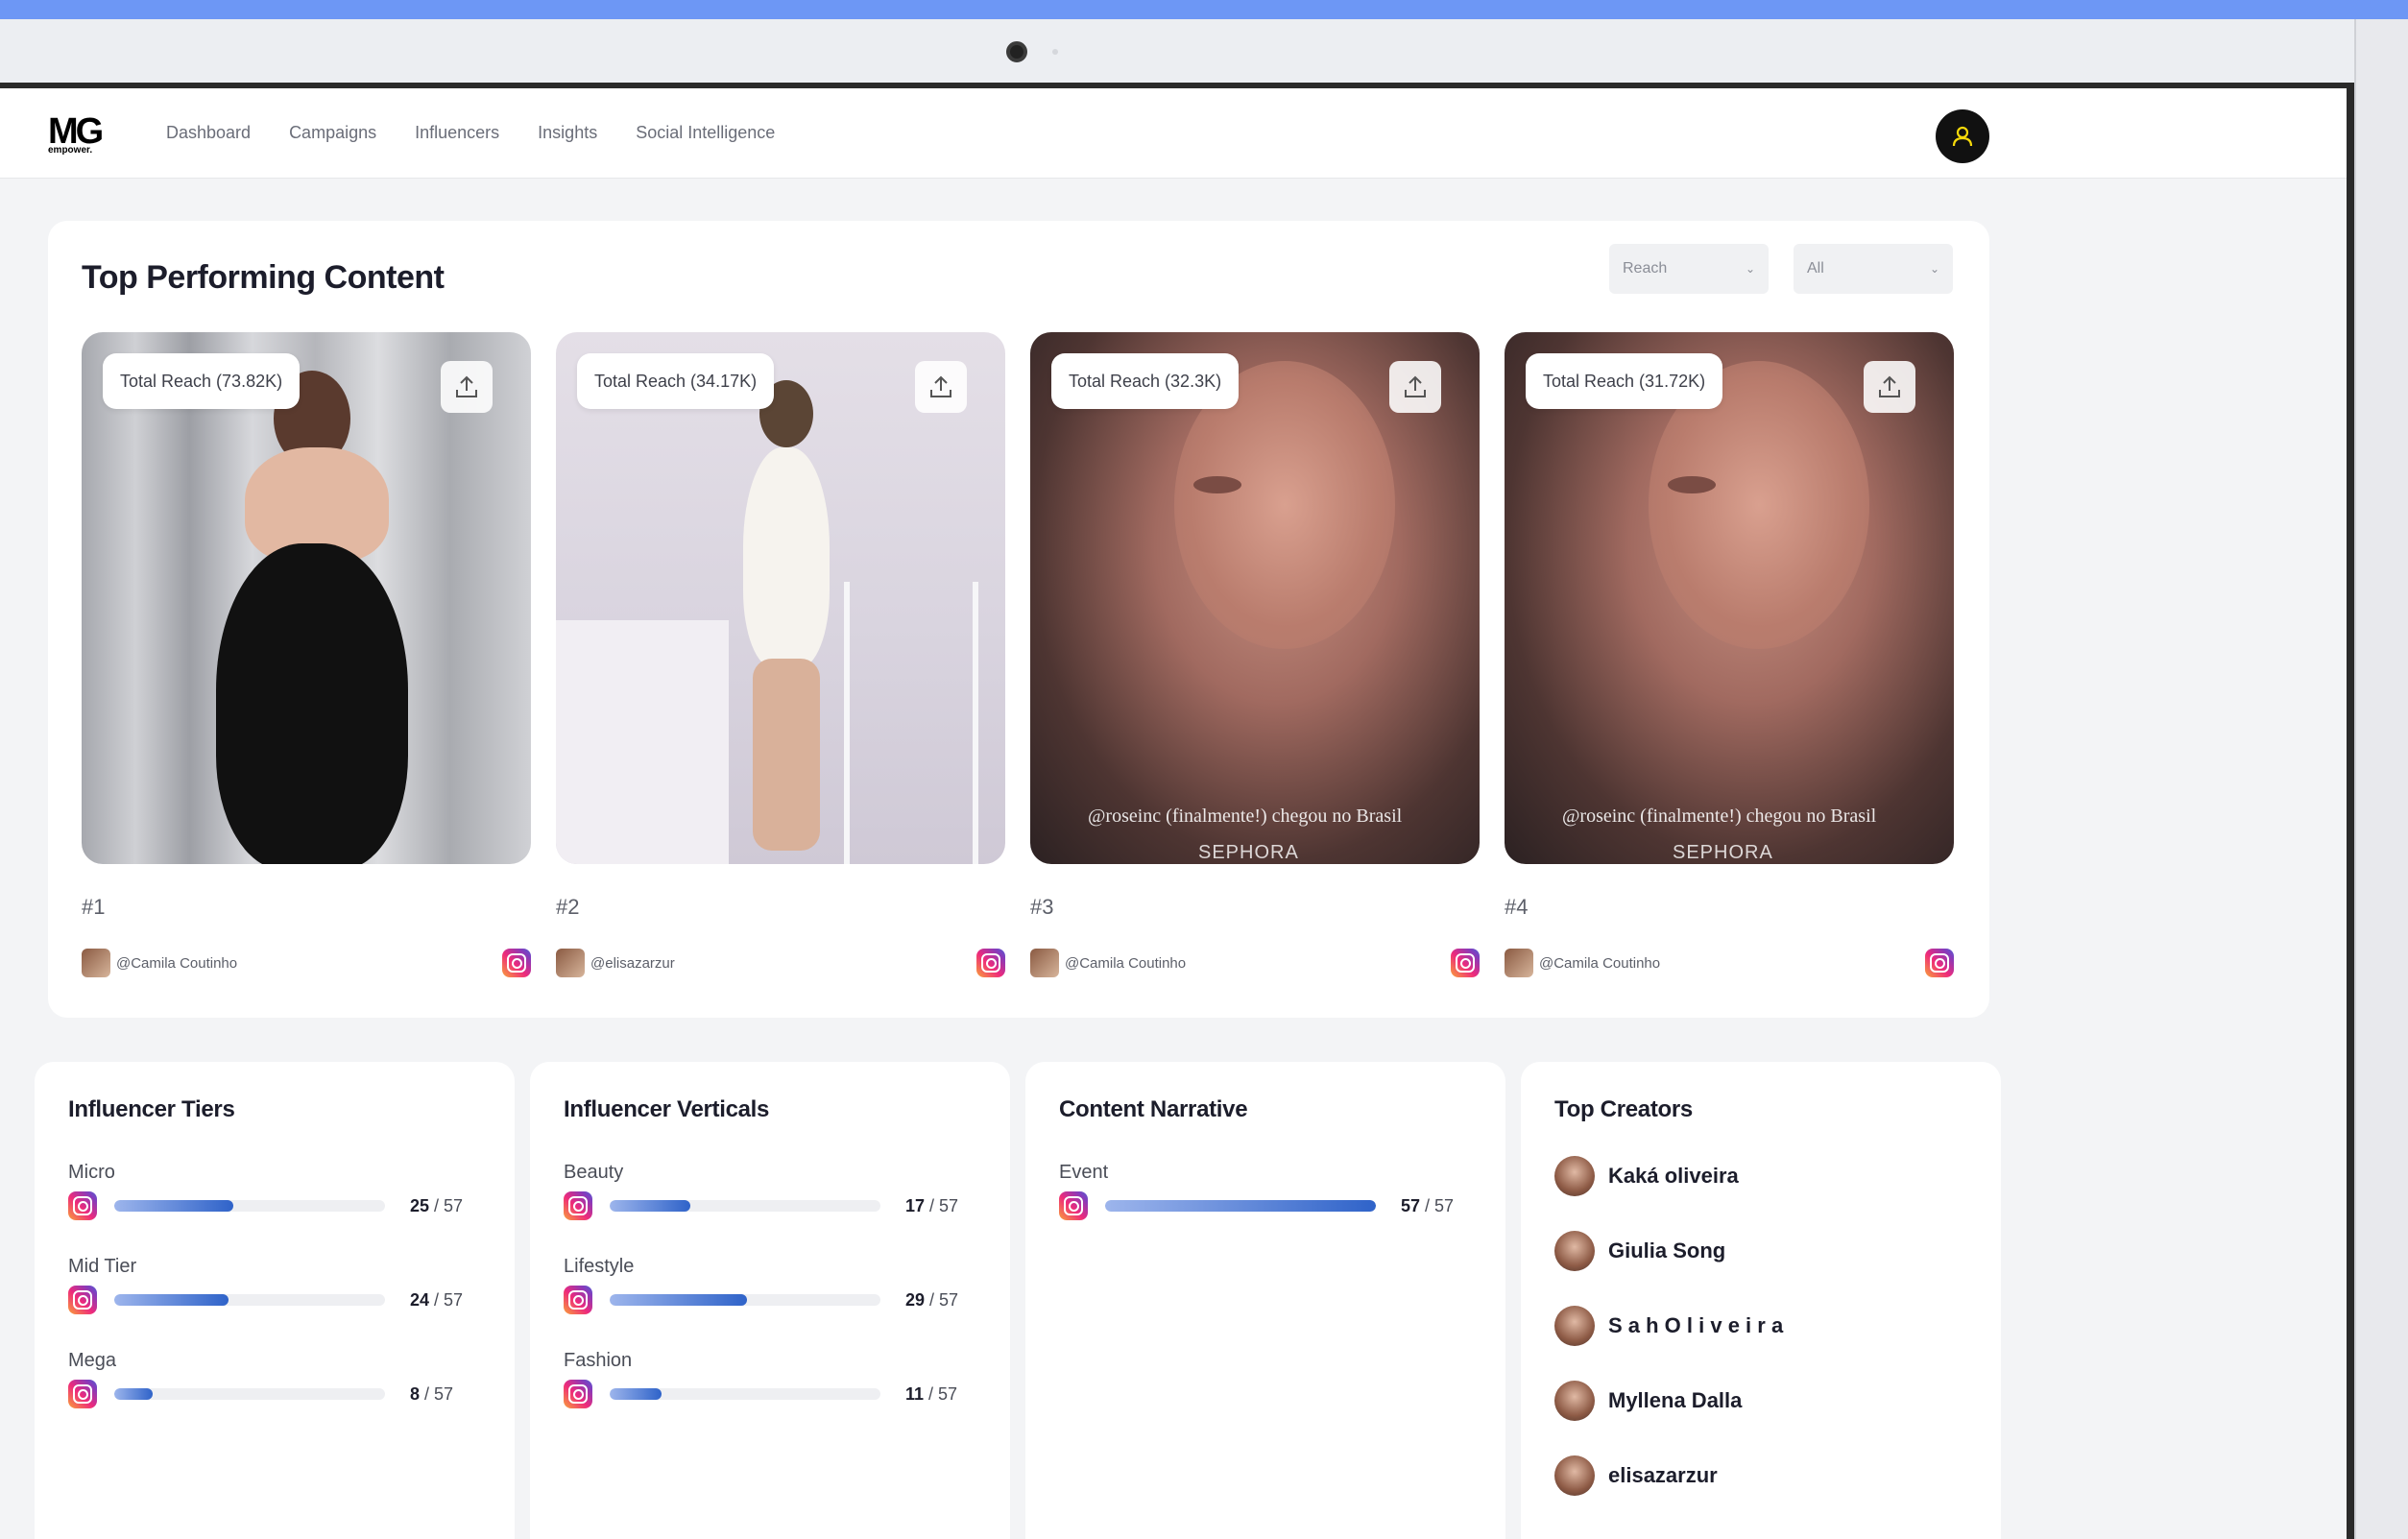 The height and width of the screenshot is (1539, 2408). What do you see at coordinates (1669, 1326) in the screenshot?
I see `creator-item: S a h O l i v e i r a` at bounding box center [1669, 1326].